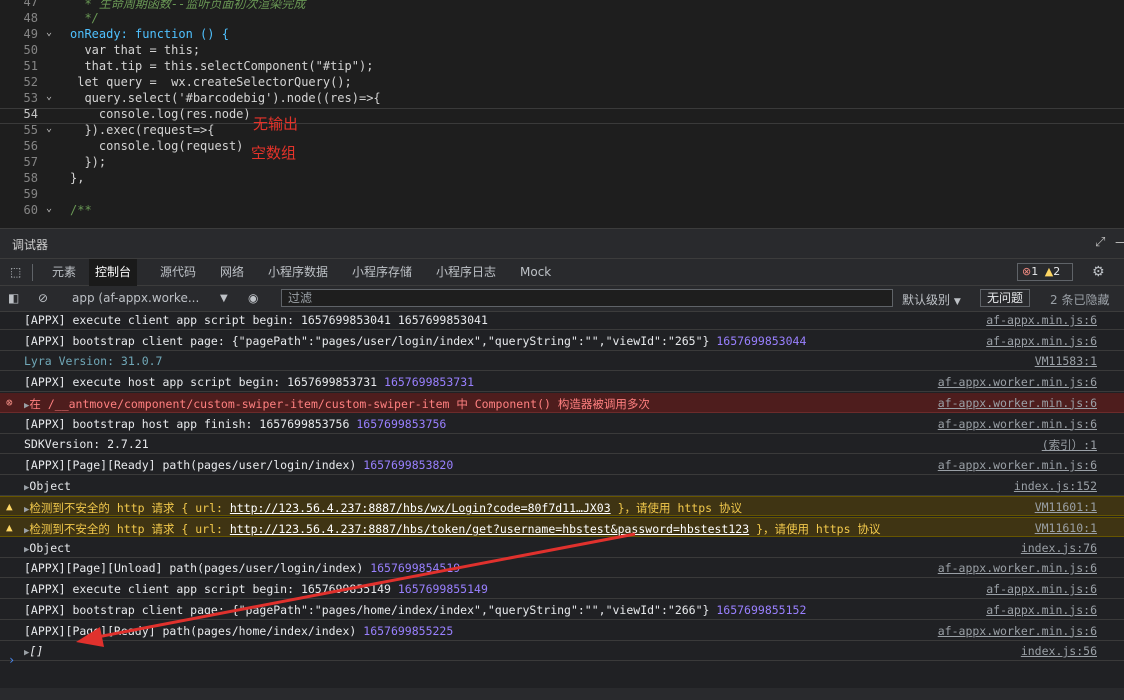  Describe the element at coordinates (90, 637) in the screenshot. I see `arrow-head` at that location.